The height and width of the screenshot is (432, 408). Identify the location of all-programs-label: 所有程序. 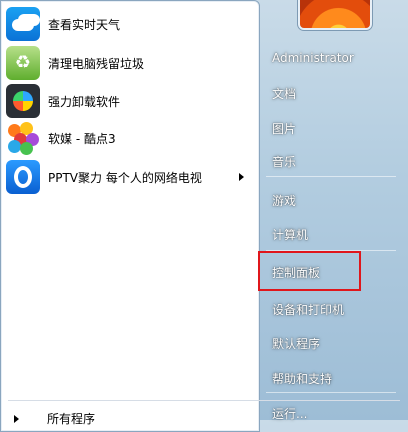
(71, 419).